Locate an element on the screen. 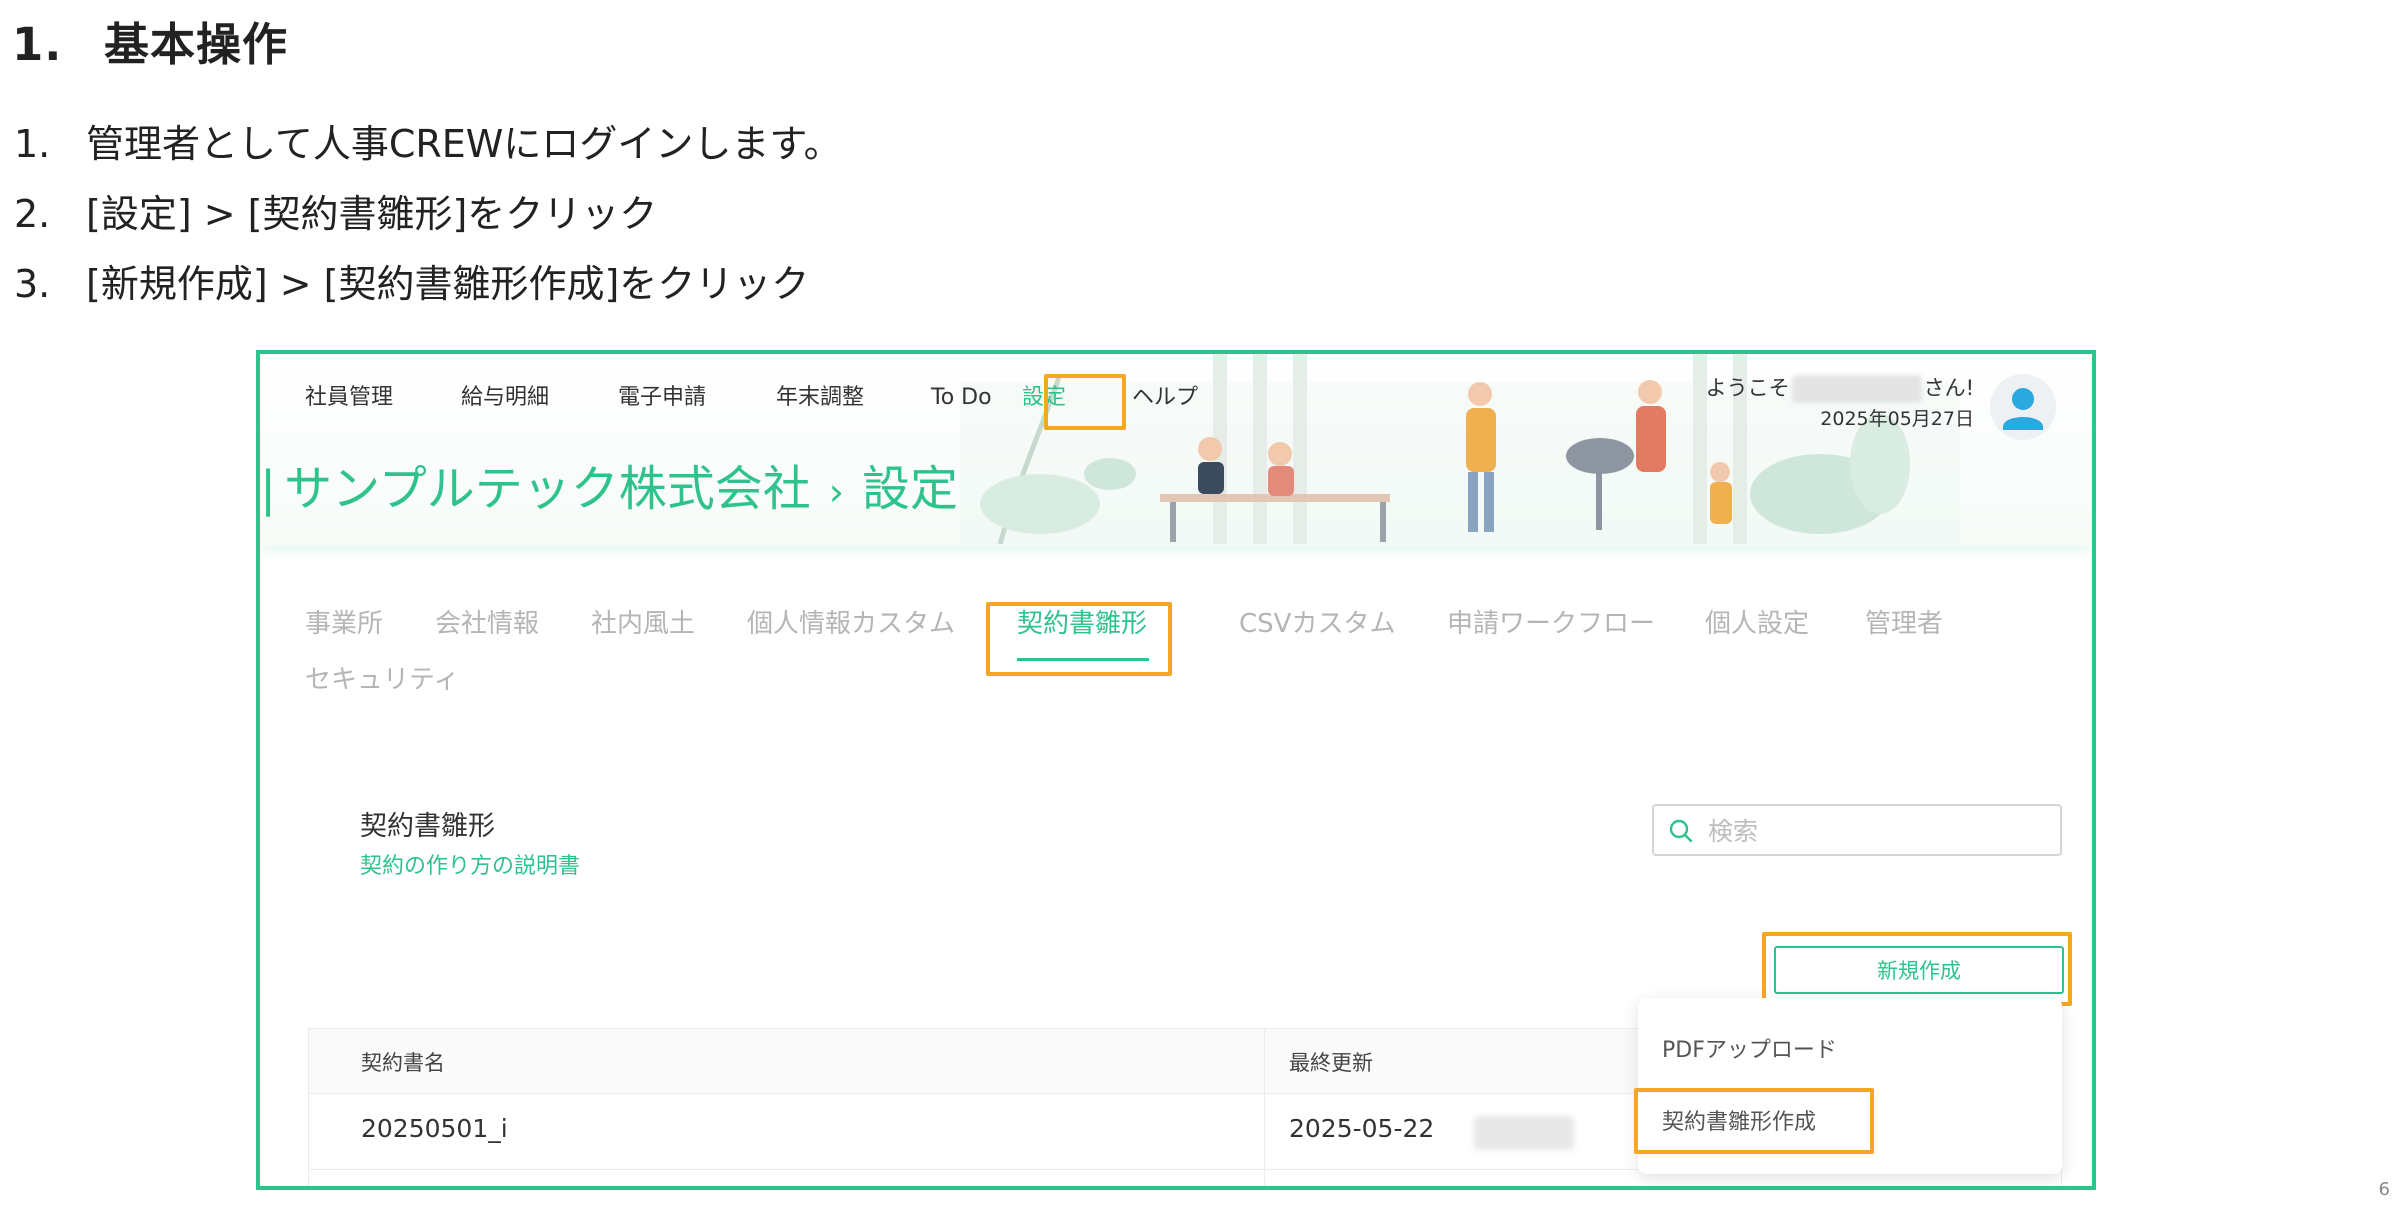  section-heading: 1. 基本操作 is located at coordinates (150, 40).